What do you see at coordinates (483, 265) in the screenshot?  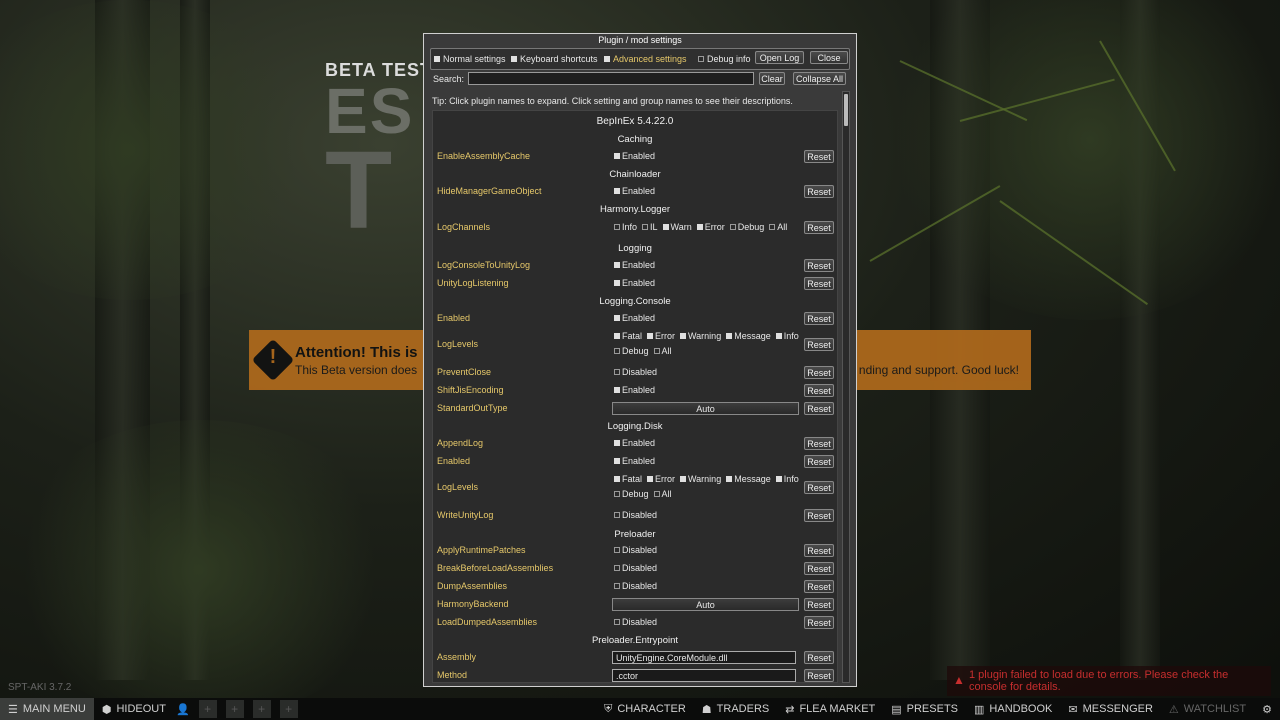 I see `setting-name-log-console-to-unity-log: LogConsoleToUnityLog` at bounding box center [483, 265].